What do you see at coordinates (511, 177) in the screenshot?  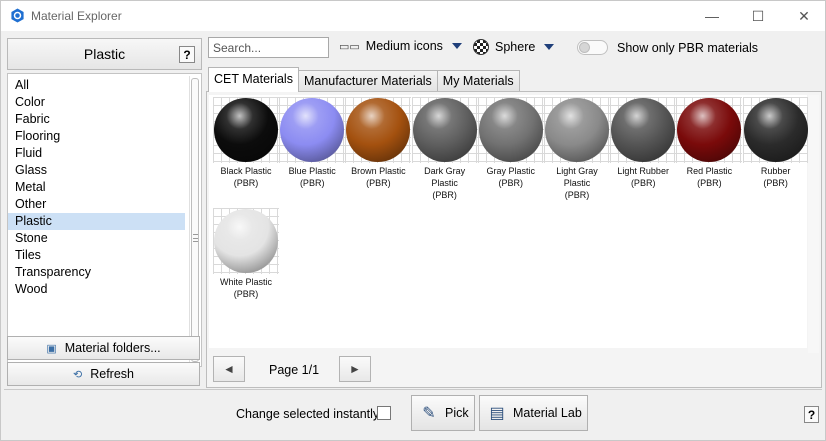 I see `material-name: Gray Plastic (PBR)` at bounding box center [511, 177].